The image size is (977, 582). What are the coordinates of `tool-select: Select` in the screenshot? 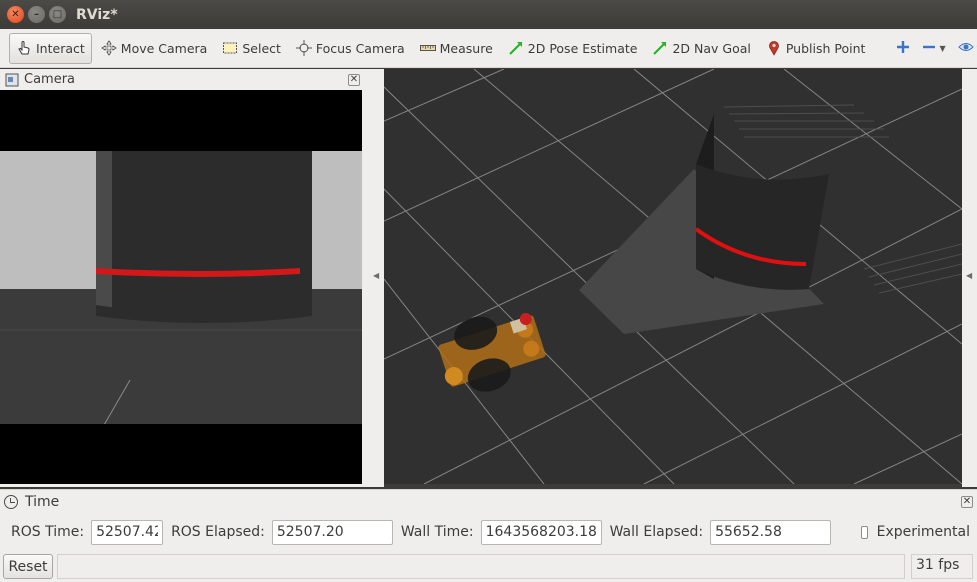 It's located at (251, 48).